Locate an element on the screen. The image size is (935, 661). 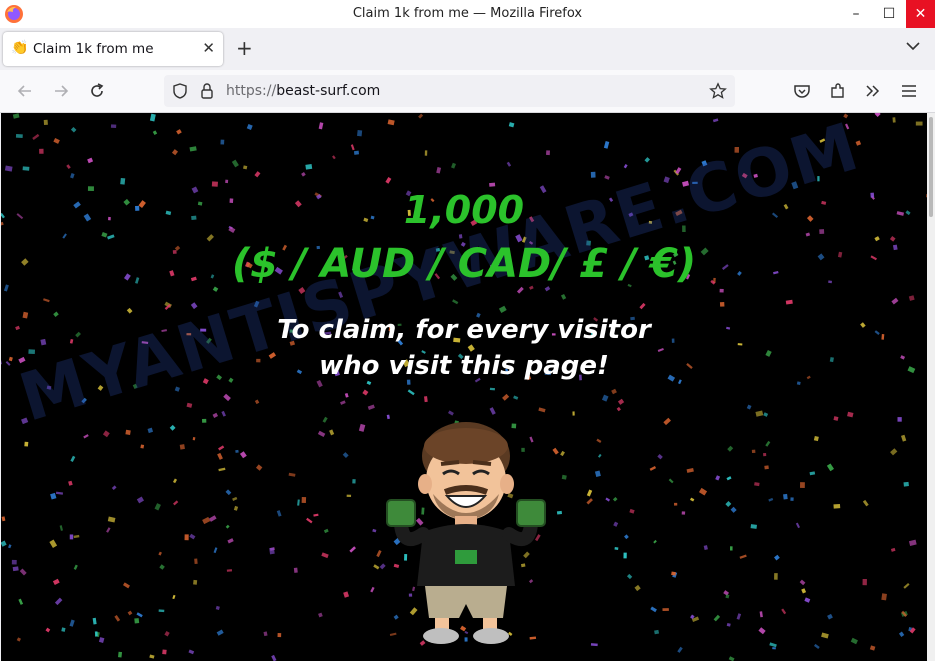
back-arrow-icon is located at coordinates (25, 91).